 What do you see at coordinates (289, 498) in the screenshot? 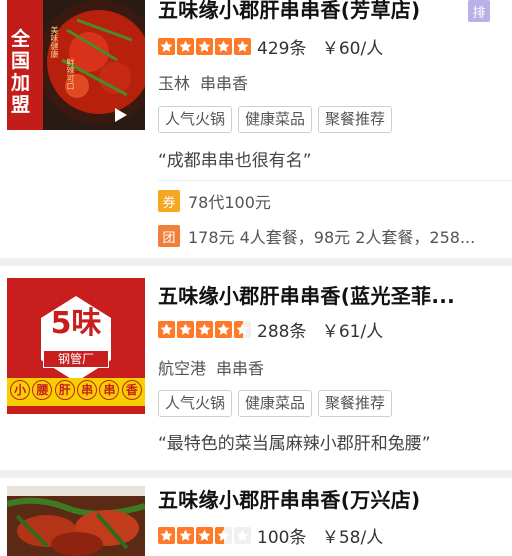
I see `shop-name: 五味缘小郡肝串串香(万兴店)` at bounding box center [289, 498].